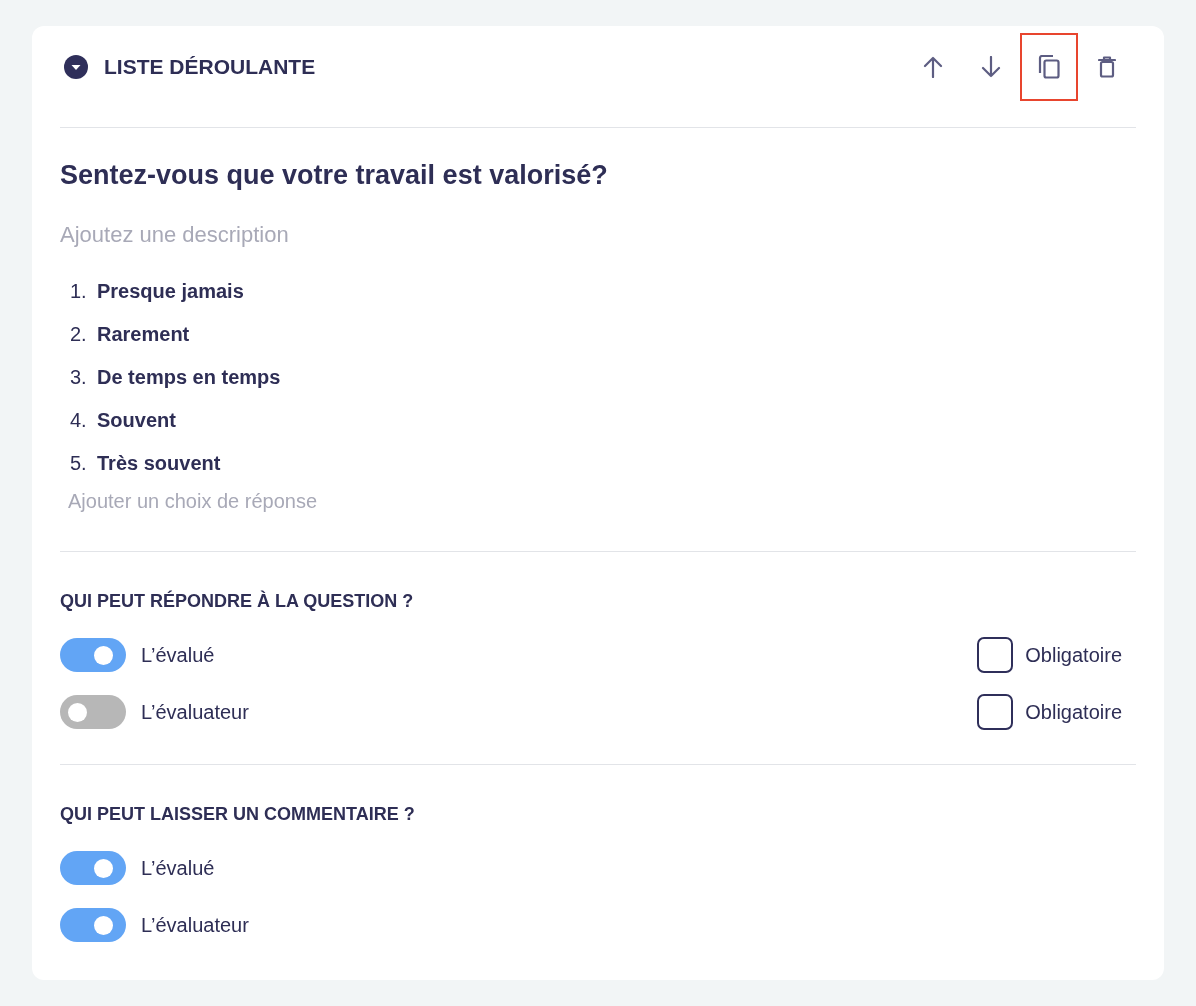  What do you see at coordinates (76, 67) in the screenshot?
I see `collapse-caret-icon` at bounding box center [76, 67].